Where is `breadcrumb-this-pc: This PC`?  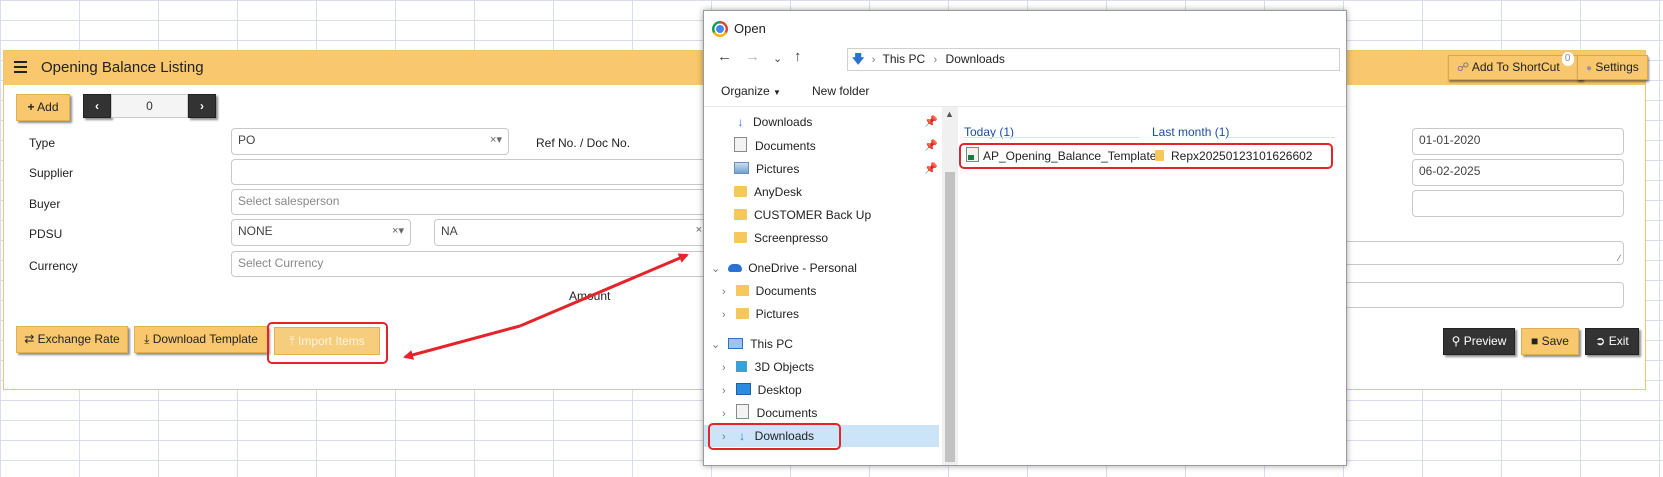 breadcrumb-this-pc: This PC is located at coordinates (903, 59).